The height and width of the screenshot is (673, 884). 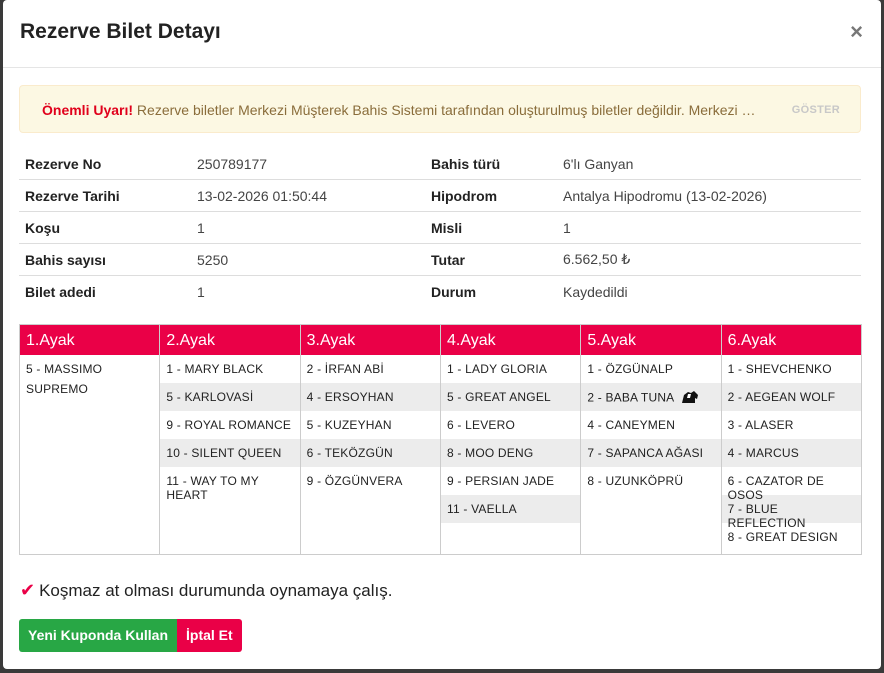 What do you see at coordinates (491, 227) in the screenshot?
I see `info-label: Misli` at bounding box center [491, 227].